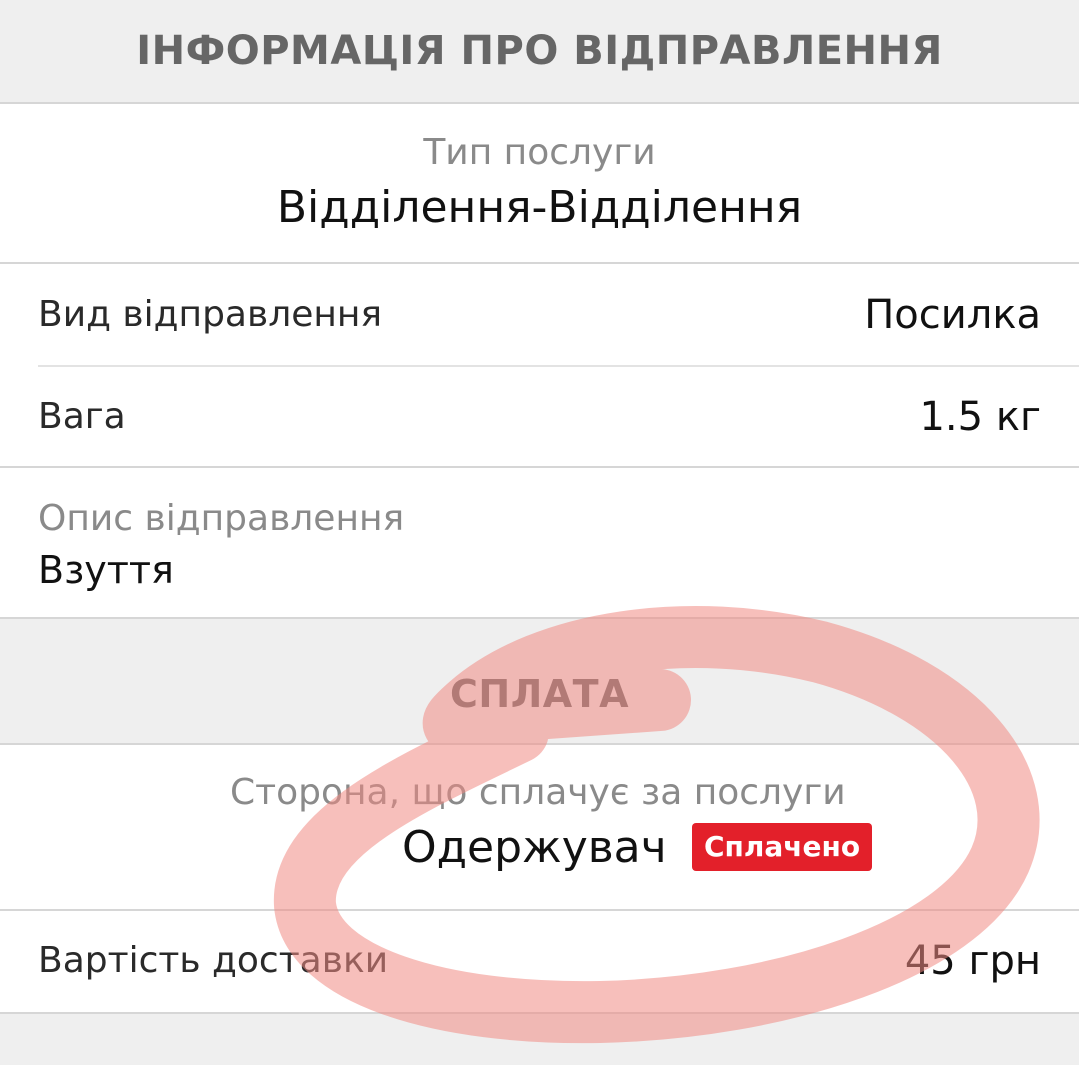 This screenshot has height=1065, width=1079. I want to click on payer-label: Сторона, що сплачує за послуги, so click(538, 792).